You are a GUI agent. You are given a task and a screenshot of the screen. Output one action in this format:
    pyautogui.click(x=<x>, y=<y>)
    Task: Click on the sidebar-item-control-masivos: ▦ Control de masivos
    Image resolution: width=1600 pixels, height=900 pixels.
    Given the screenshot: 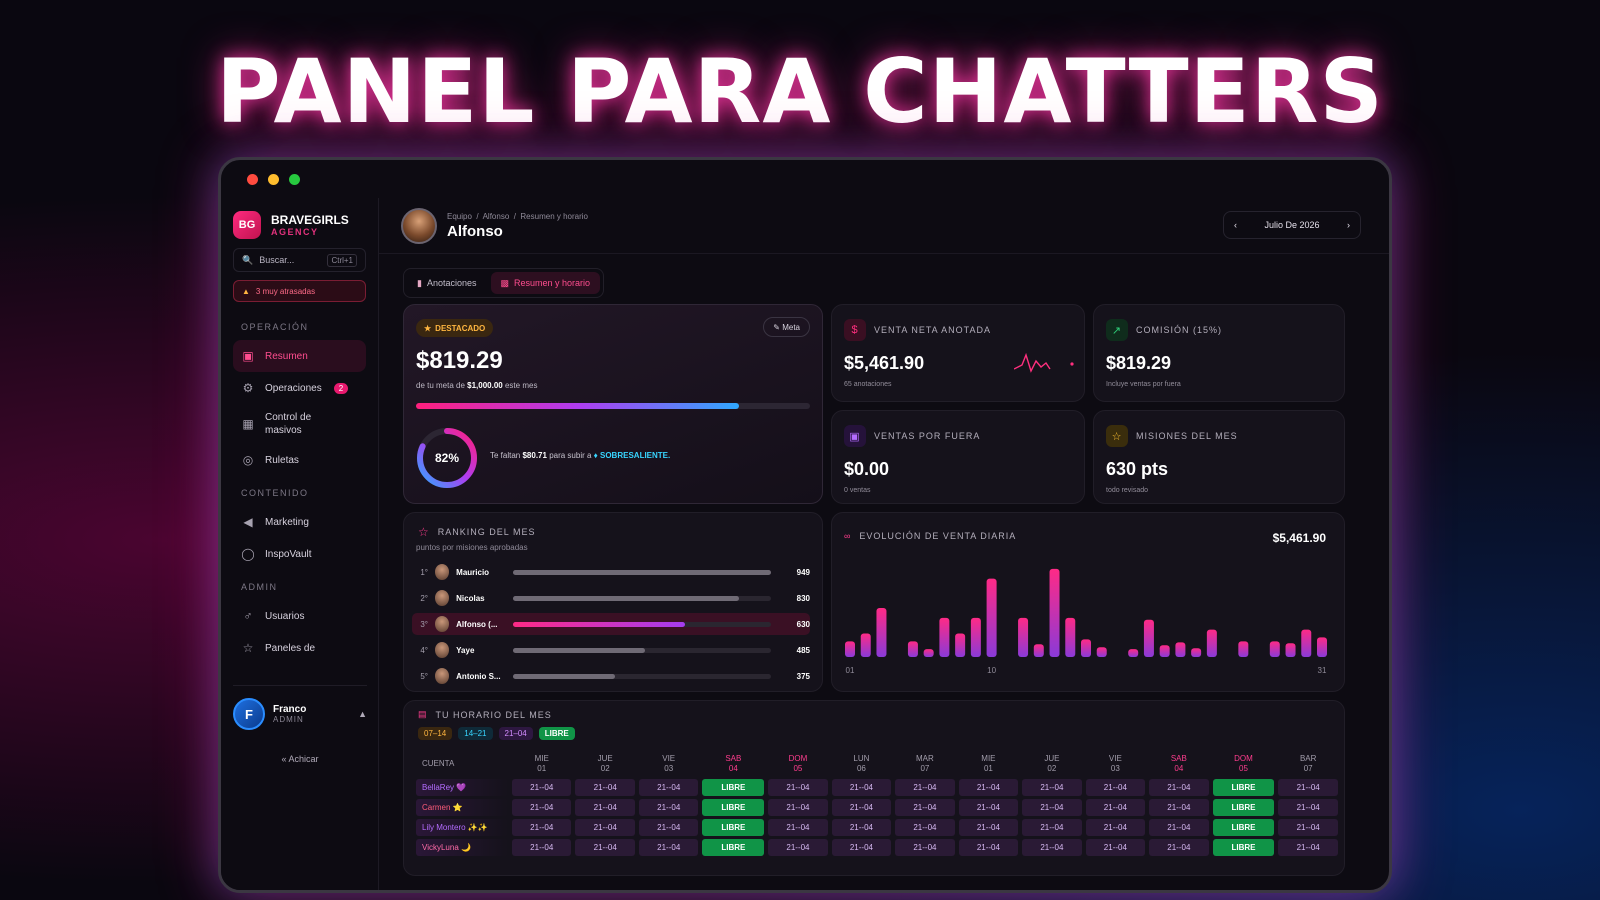 What is the action you would take?
    pyautogui.click(x=299, y=424)
    